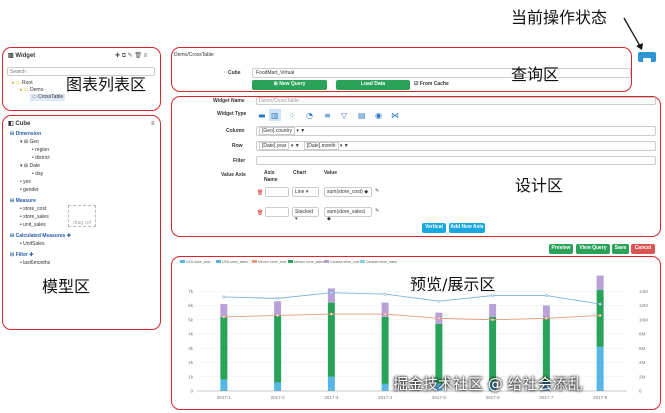 This screenshot has height=413, width=665. What do you see at coordinates (33, 209) in the screenshot?
I see `measure-store-cost: • store_cost` at bounding box center [33, 209].